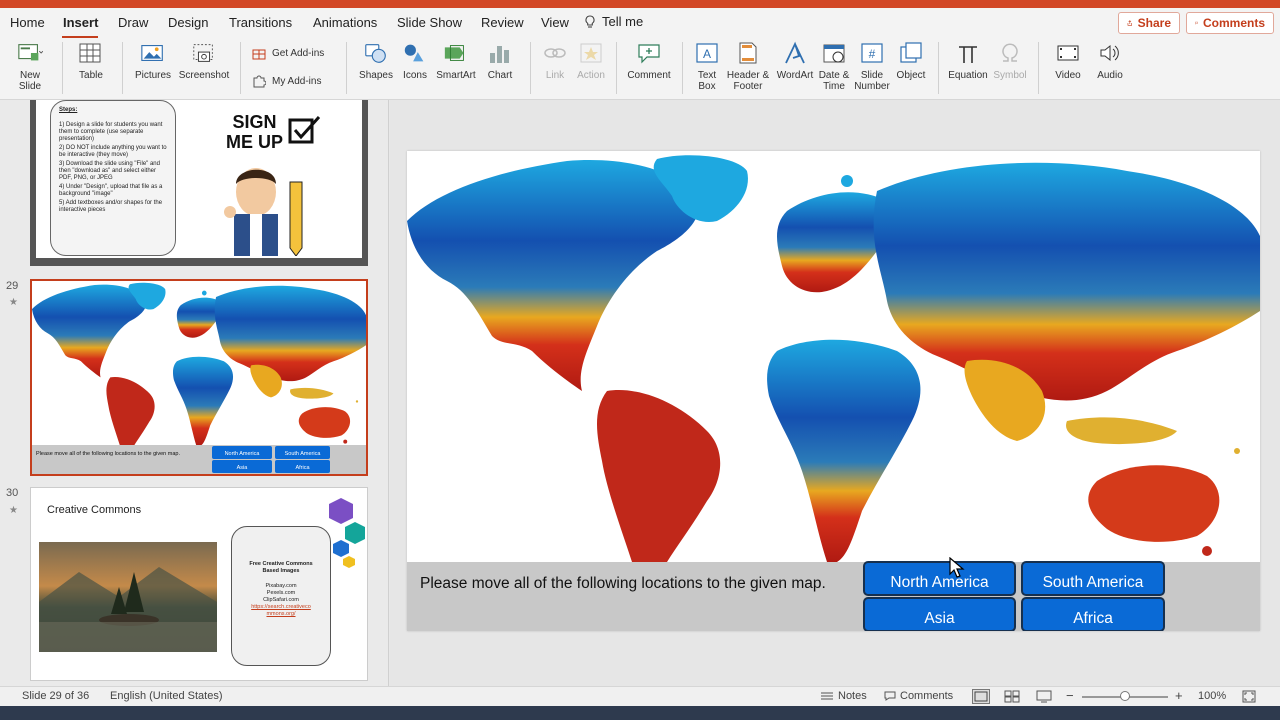 The width and height of the screenshot is (1280, 720). What do you see at coordinates (1233, 23) in the screenshot?
I see `comments-label: Comments` at bounding box center [1233, 23].